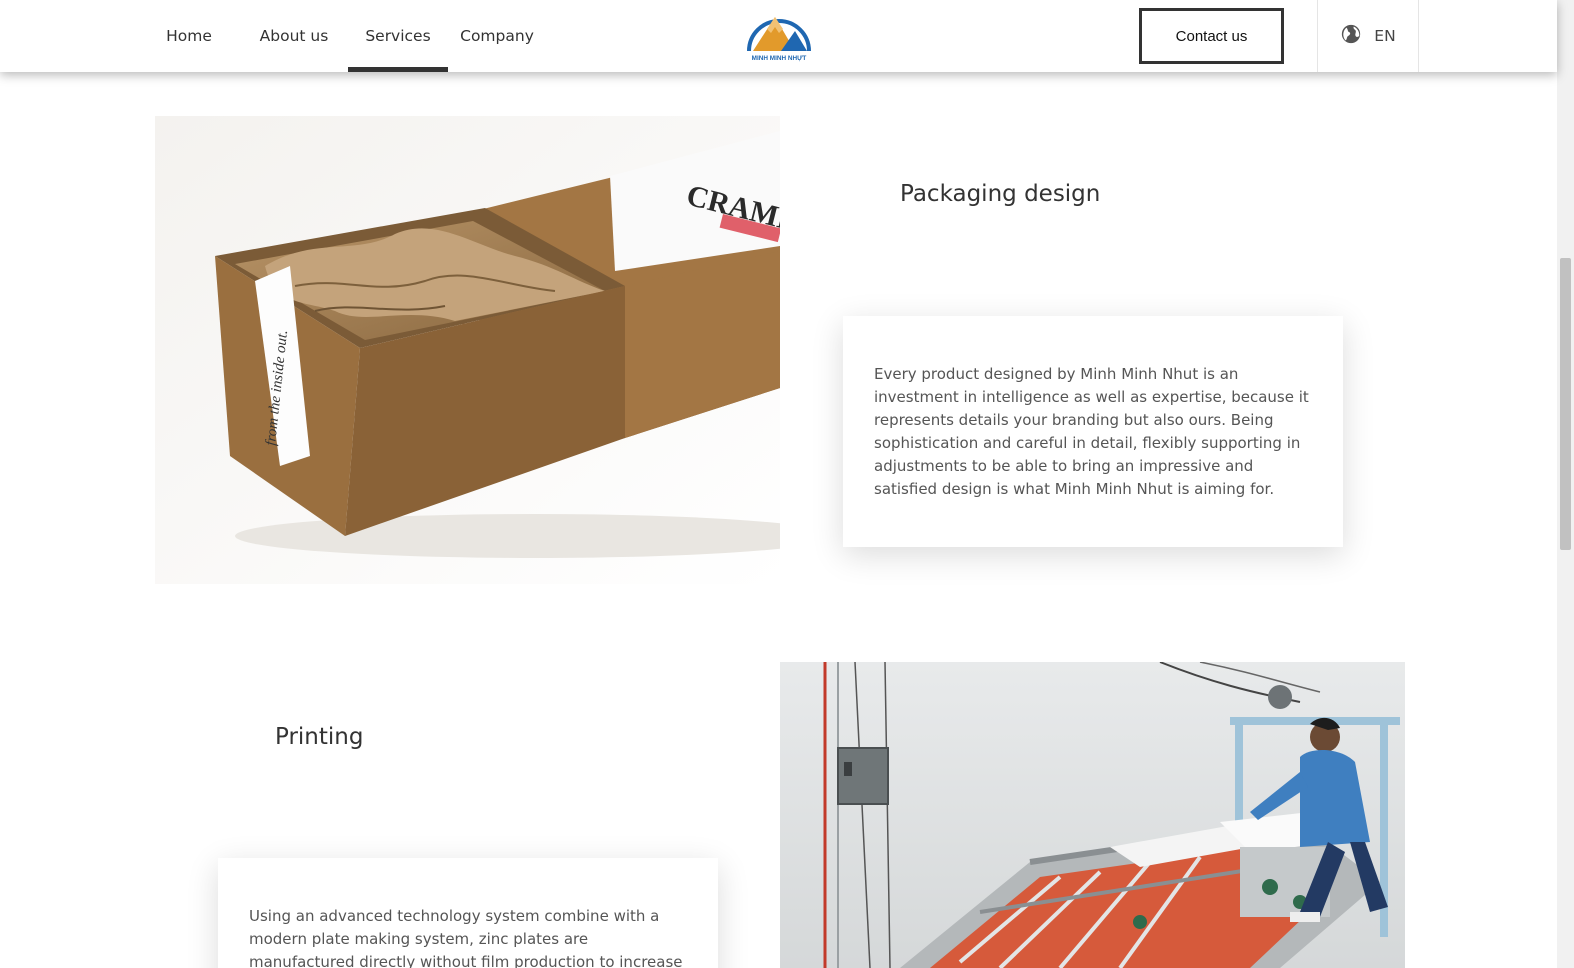  What do you see at coordinates (189, 36) in the screenshot?
I see `nav-home: Home` at bounding box center [189, 36].